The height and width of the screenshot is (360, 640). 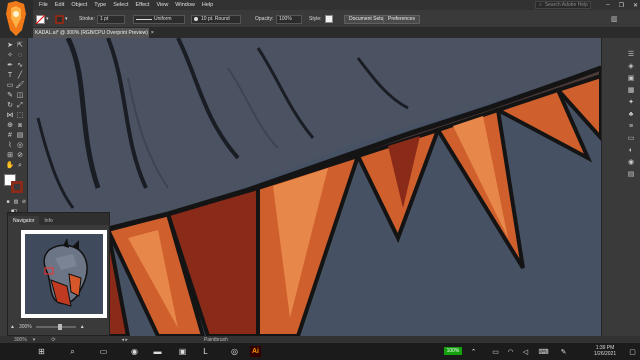 I want to click on perspective-tool-icon: ⧈, so click(x=20, y=125).